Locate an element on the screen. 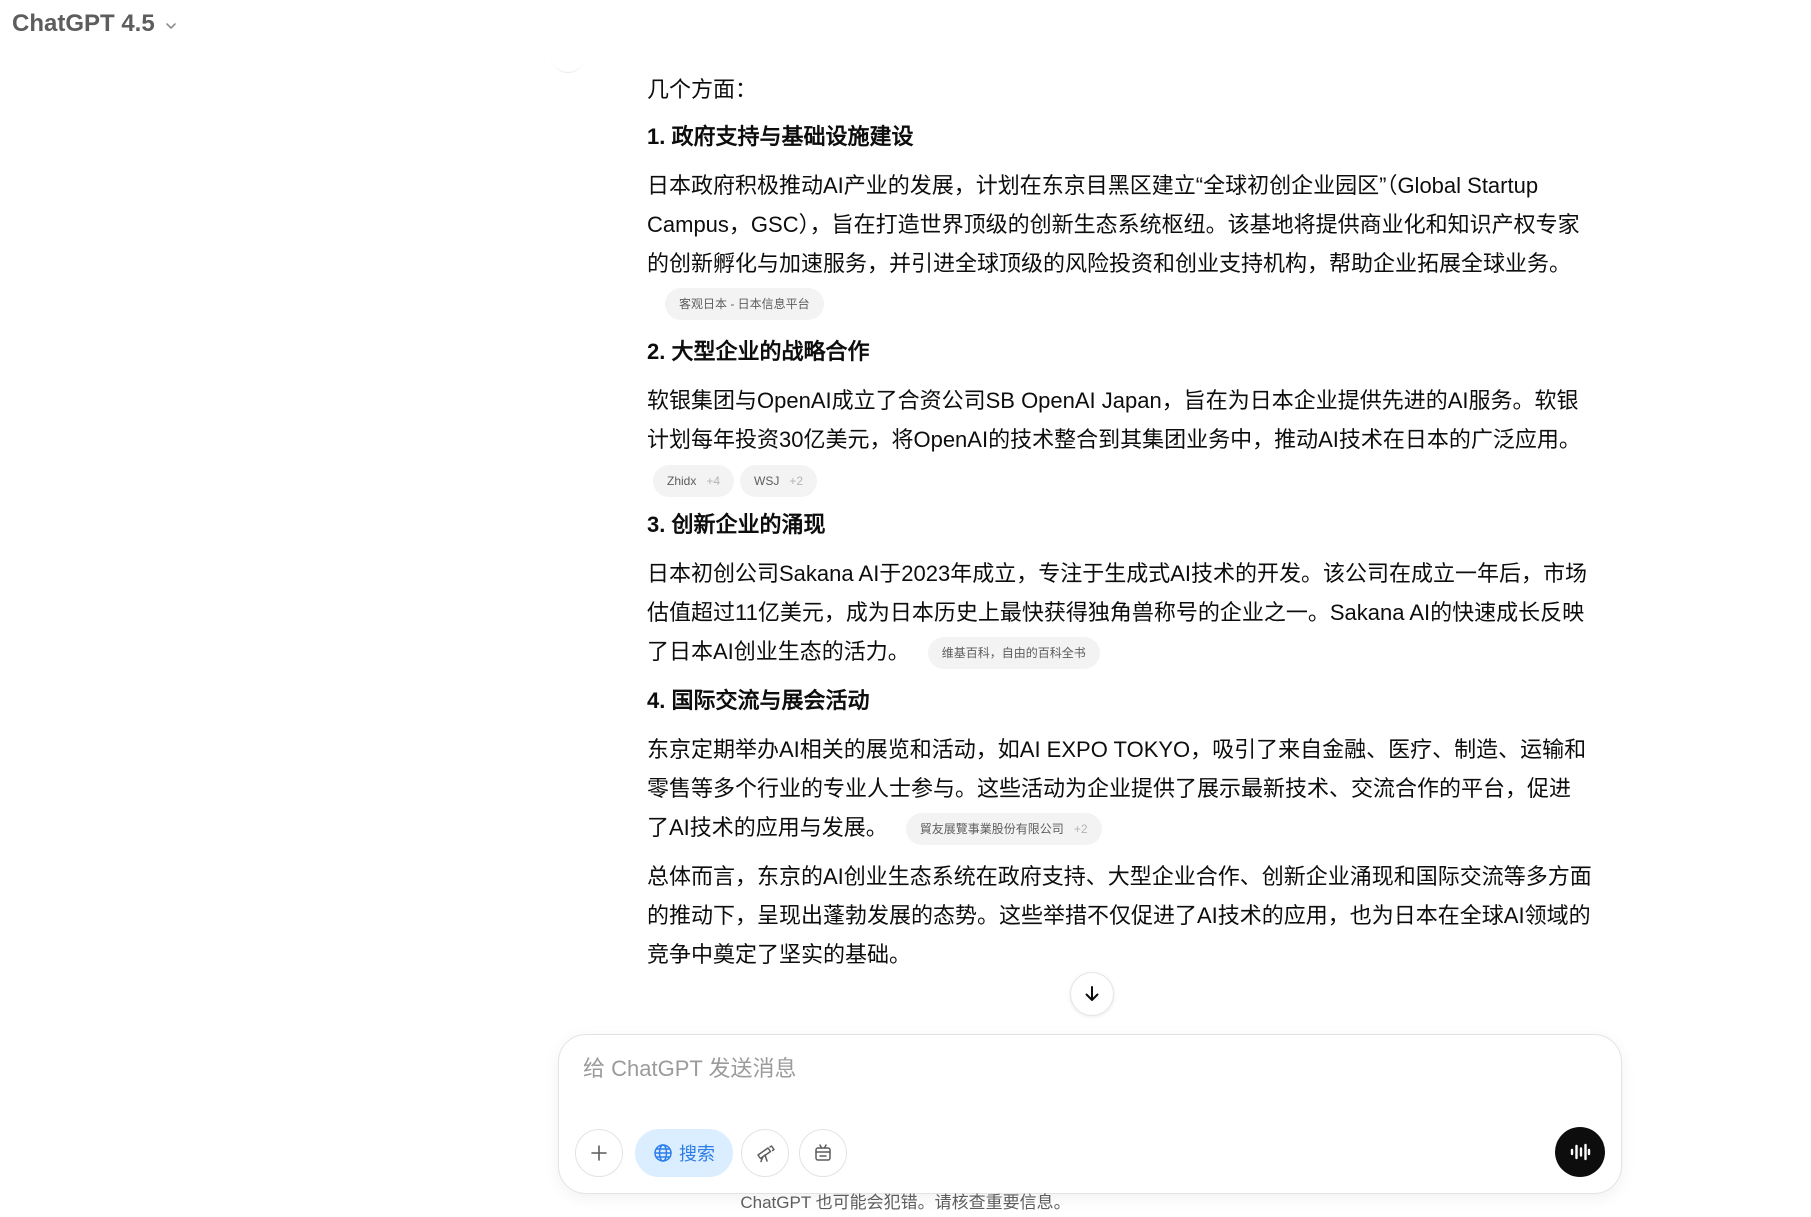 The image size is (1811, 1217). arrow-down-icon is located at coordinates (1092, 993).